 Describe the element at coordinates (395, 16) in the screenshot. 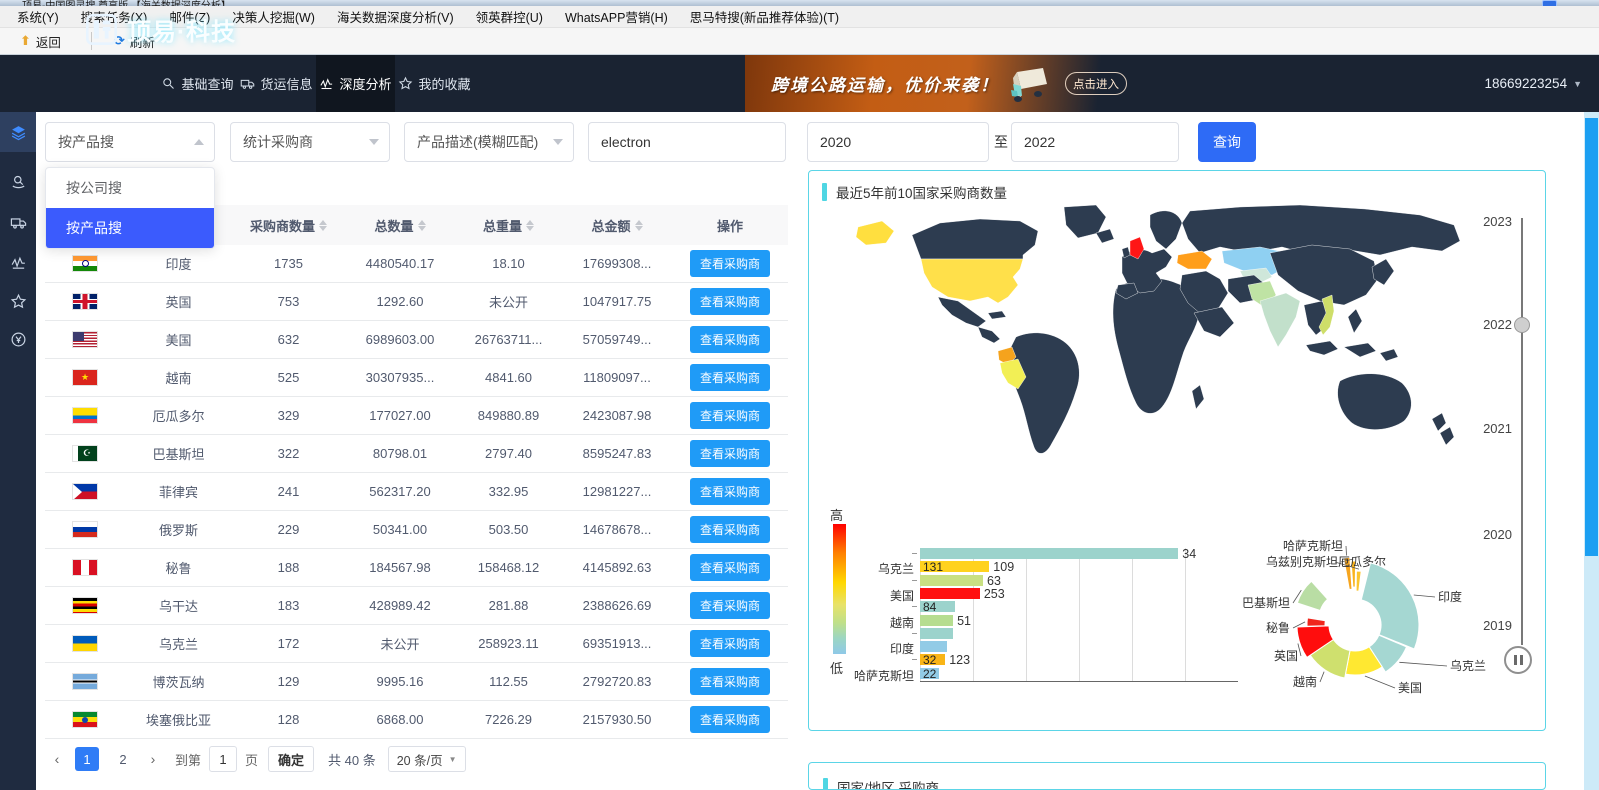

I see `menu-item: 海关数据深度分析(V)` at that location.